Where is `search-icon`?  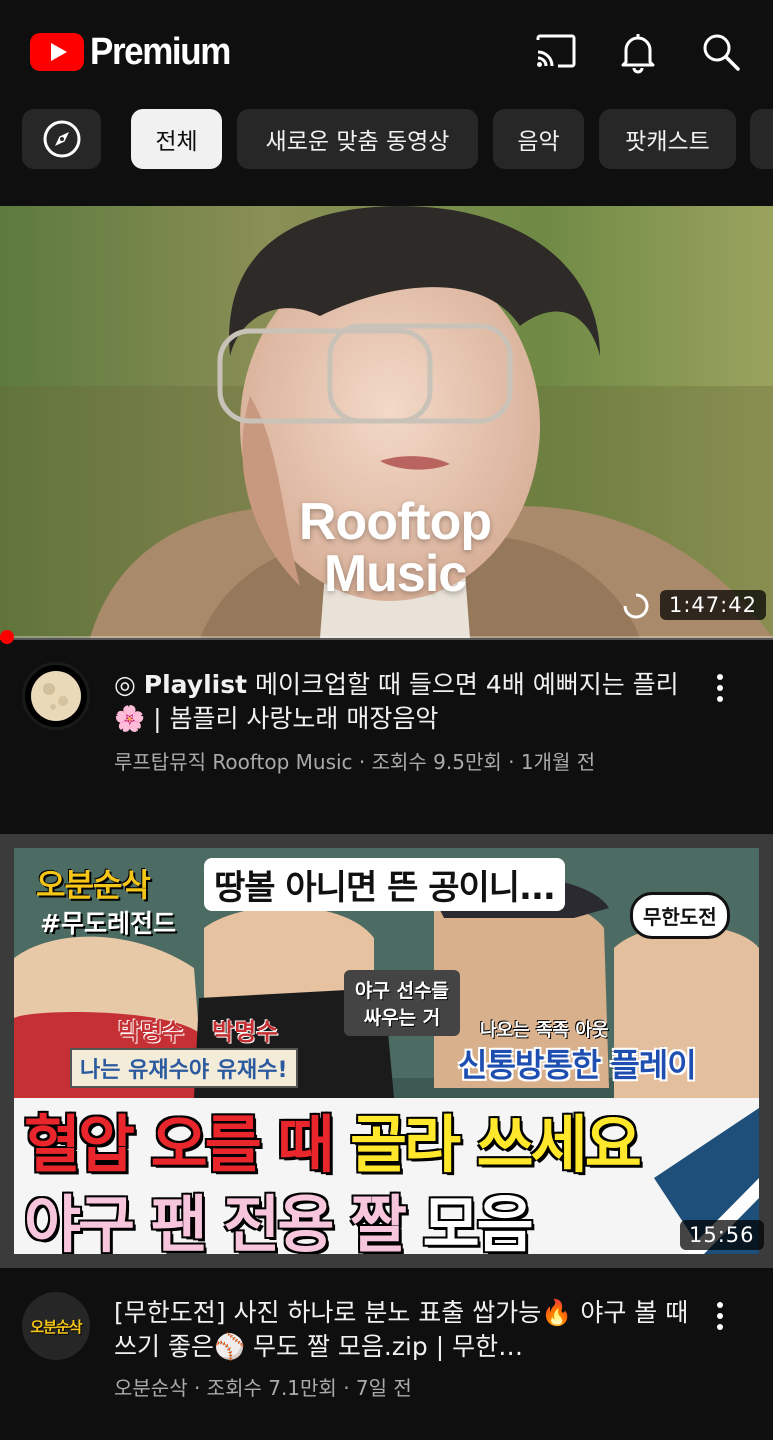
search-icon is located at coordinates (721, 52).